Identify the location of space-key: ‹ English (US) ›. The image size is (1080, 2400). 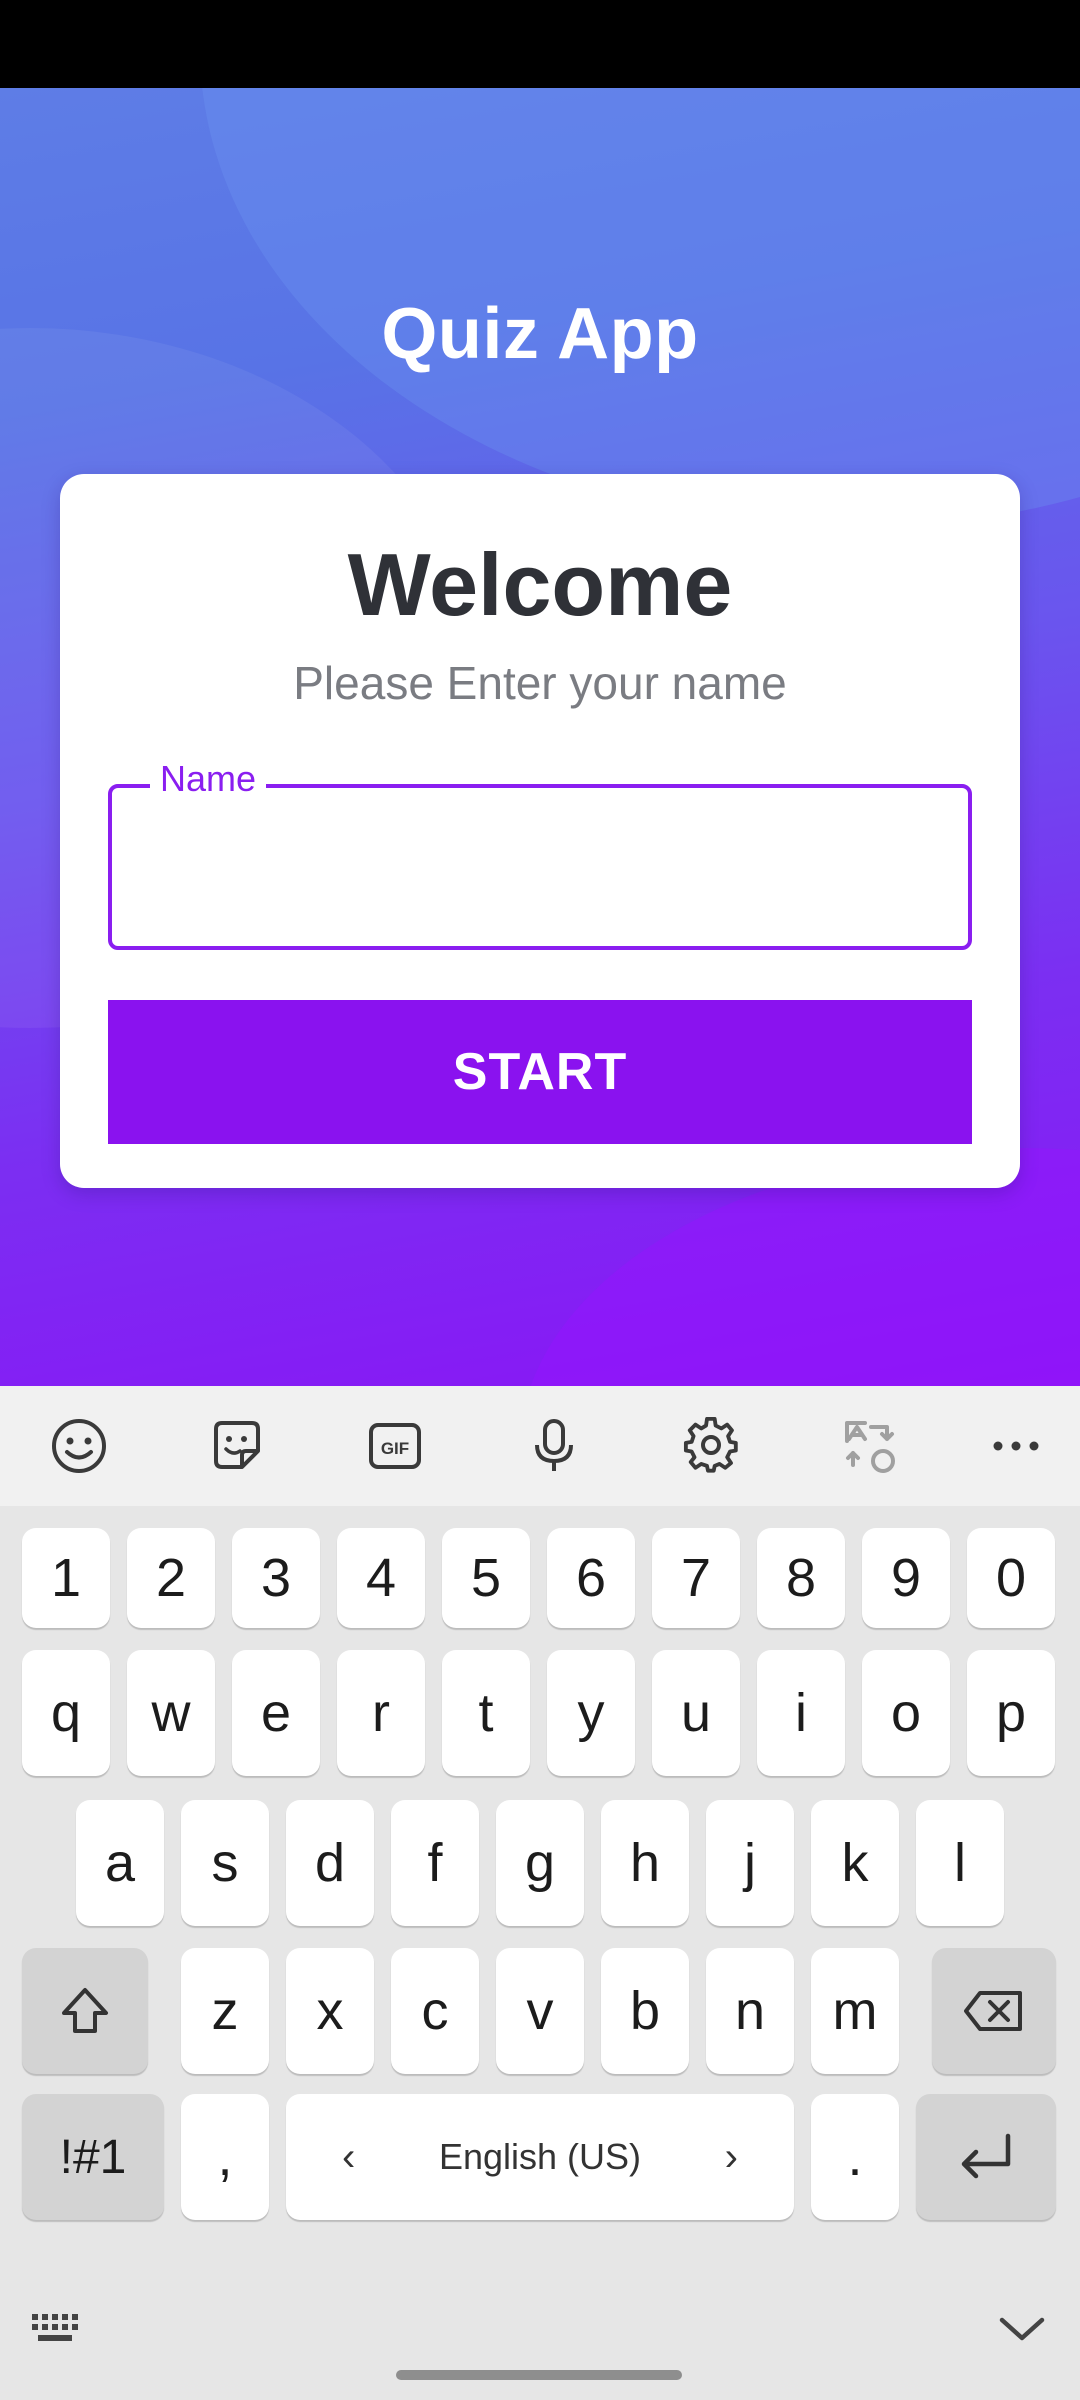
(540, 2157).